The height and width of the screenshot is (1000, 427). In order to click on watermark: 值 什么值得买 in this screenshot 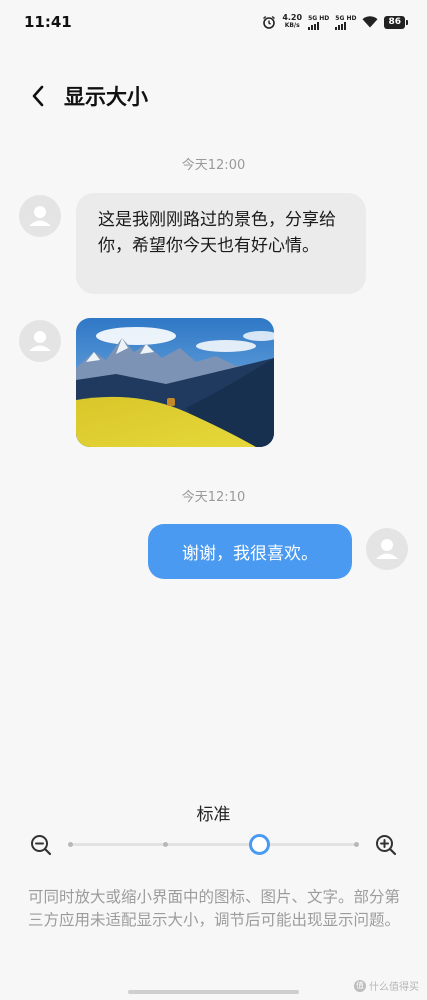, I will do `click(386, 985)`.